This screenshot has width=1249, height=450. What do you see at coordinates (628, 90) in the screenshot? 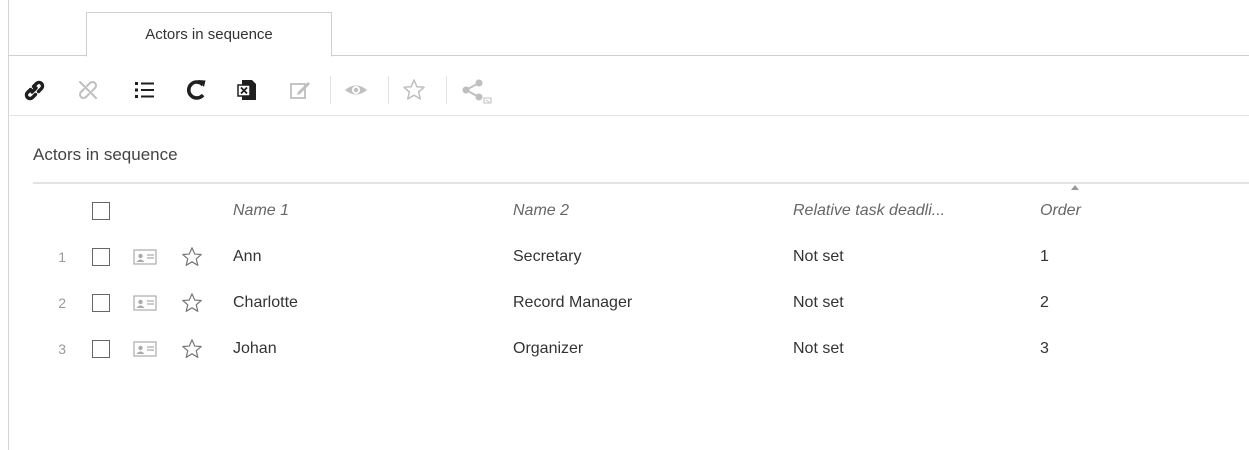
I see `toolbar` at bounding box center [628, 90].